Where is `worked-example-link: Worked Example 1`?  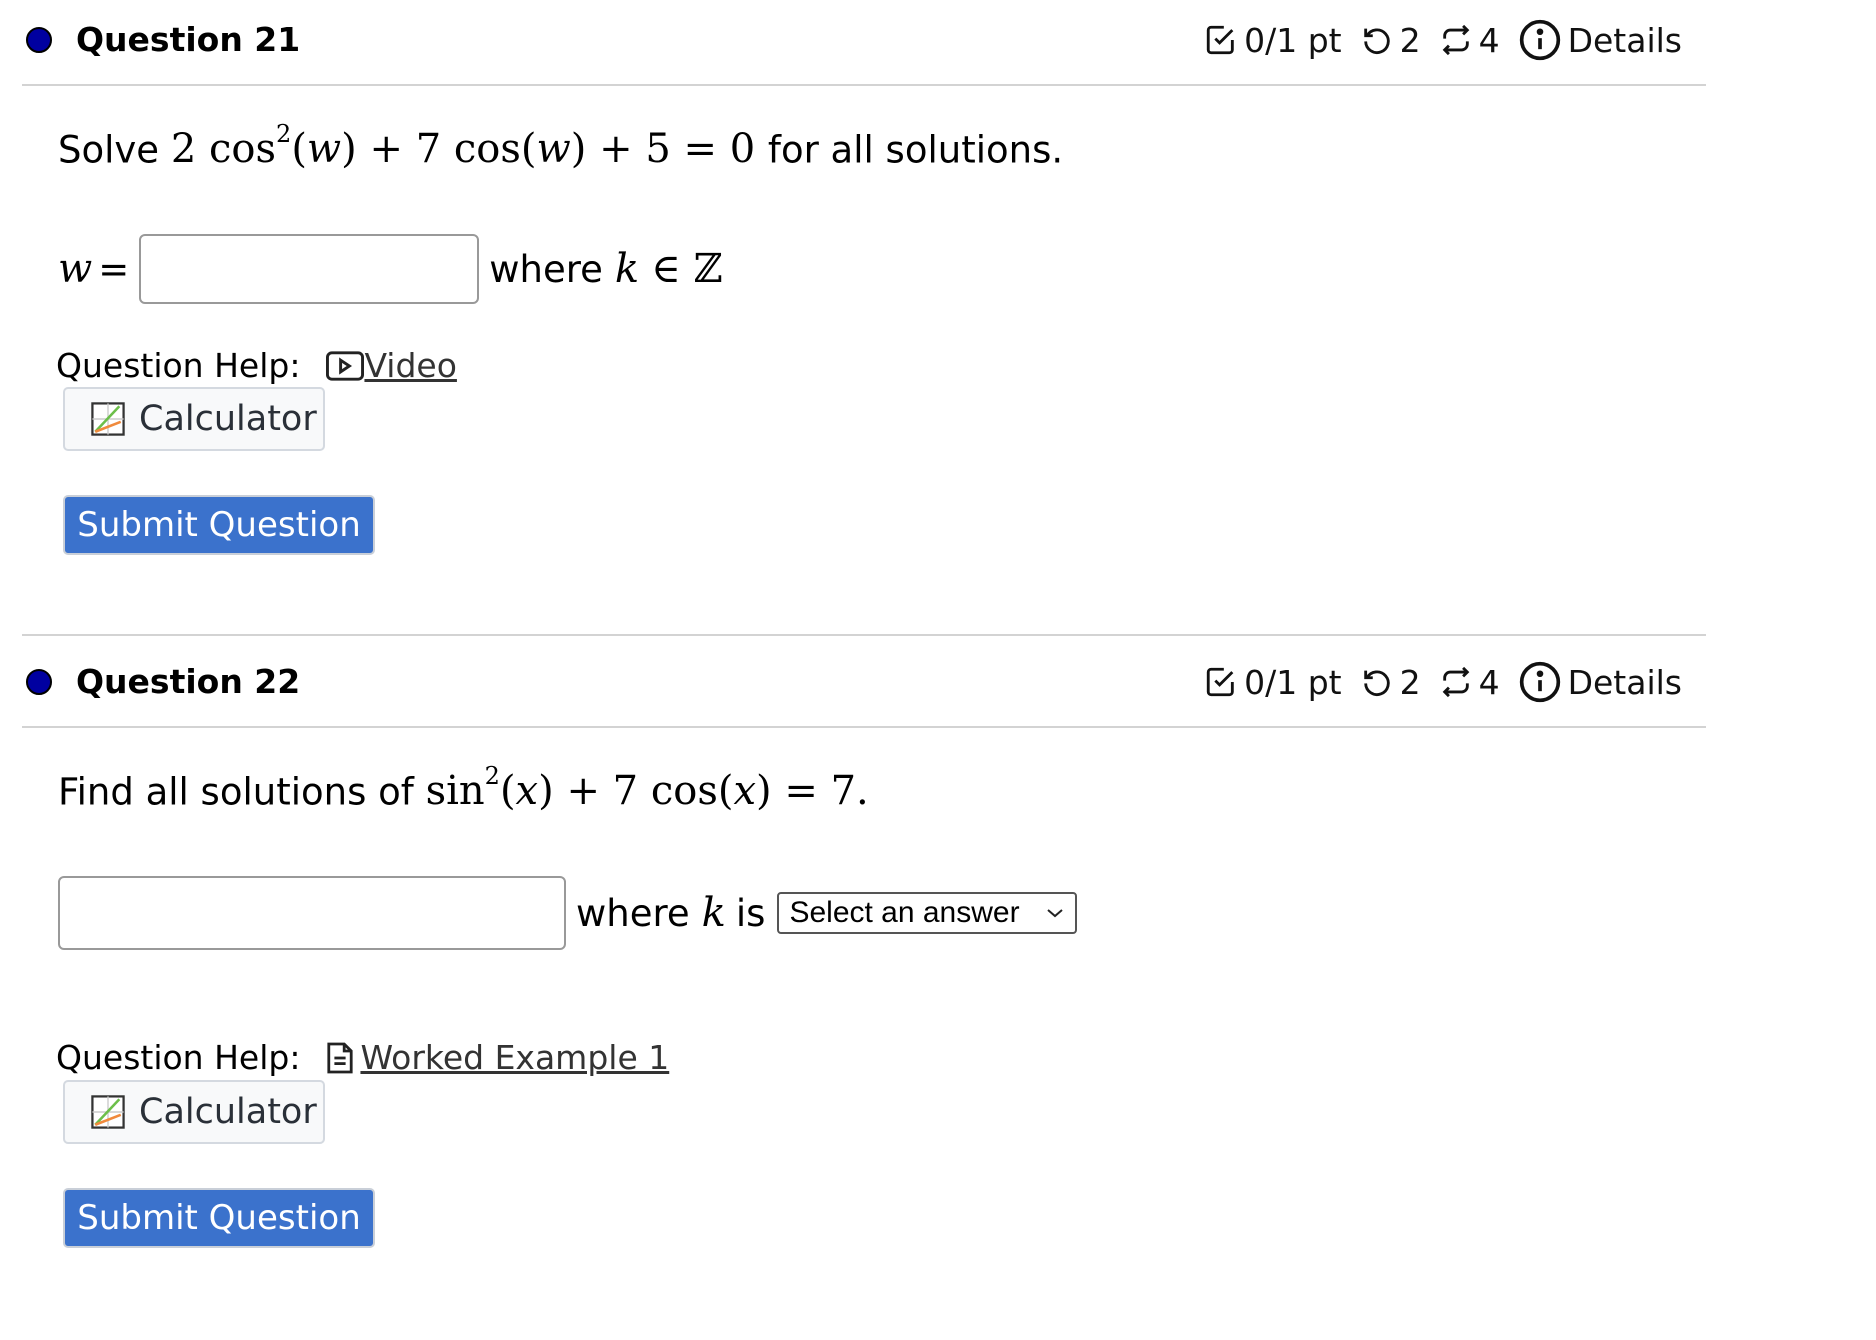 worked-example-link: Worked Example 1 is located at coordinates (497, 1057).